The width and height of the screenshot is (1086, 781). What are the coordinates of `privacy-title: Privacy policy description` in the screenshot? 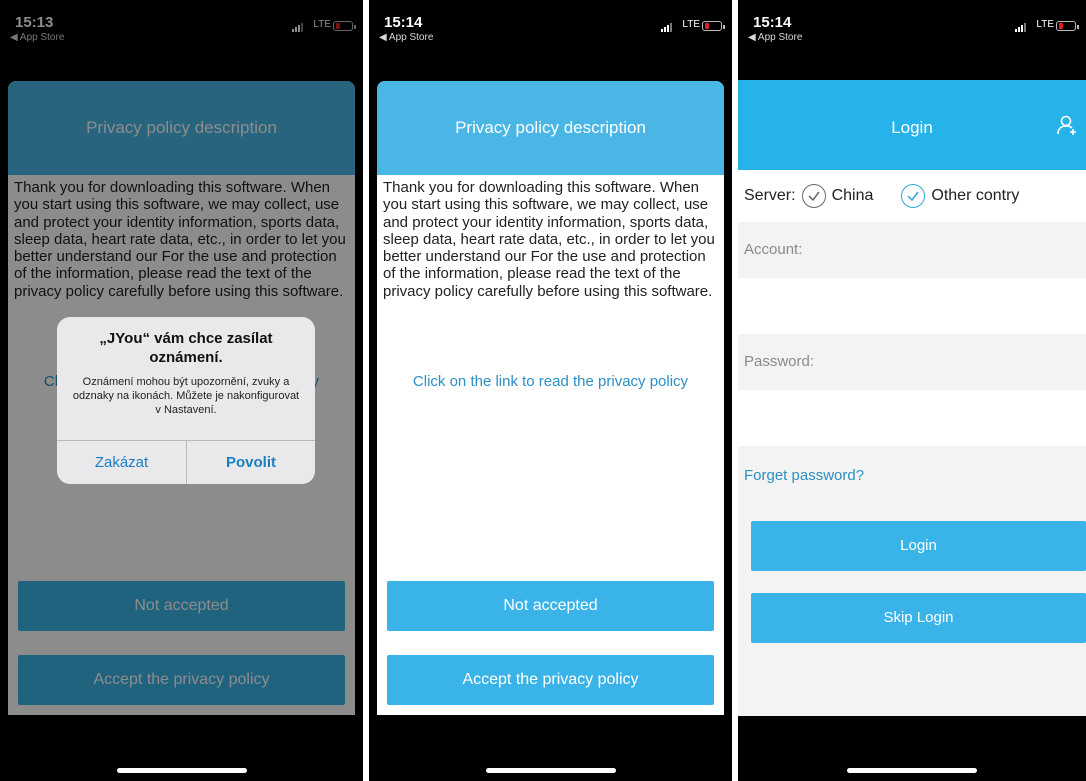 It's located at (550, 127).